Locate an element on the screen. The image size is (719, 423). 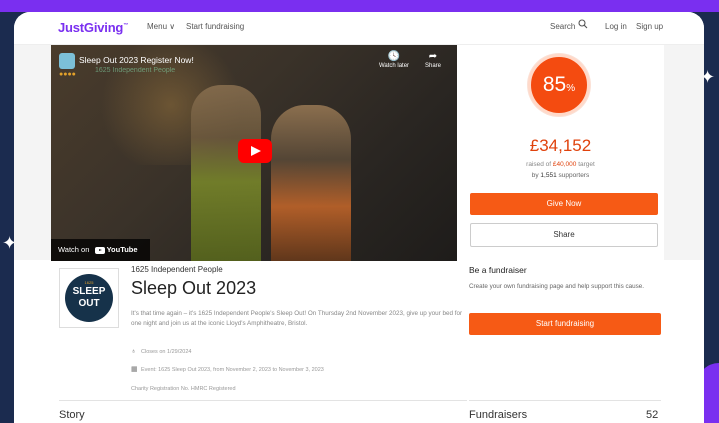
timer-icon: ♁ is located at coordinates (134, 351).